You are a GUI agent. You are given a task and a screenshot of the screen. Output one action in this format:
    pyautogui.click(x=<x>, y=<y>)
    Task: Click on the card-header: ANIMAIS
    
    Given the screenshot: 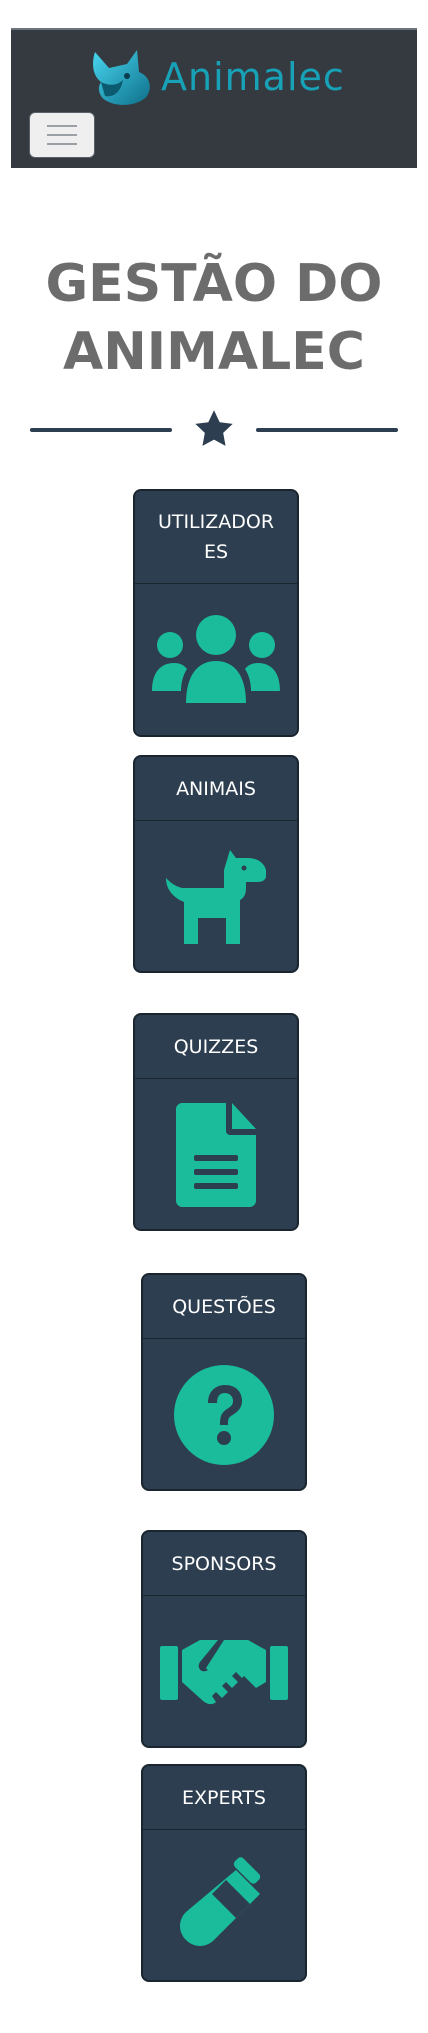 What is the action you would take?
    pyautogui.click(x=216, y=789)
    